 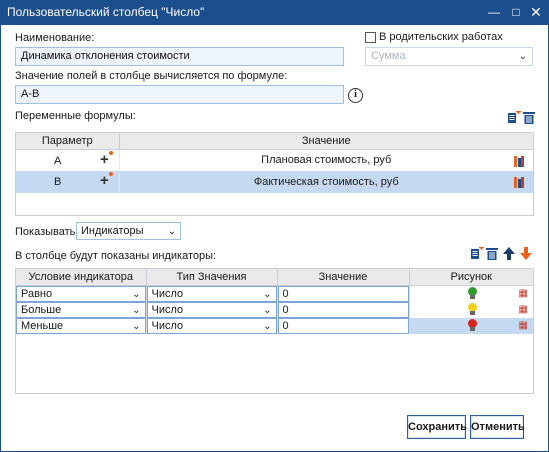 I want to click on table-row: А + Плановая стоимость, руб, so click(x=274, y=160).